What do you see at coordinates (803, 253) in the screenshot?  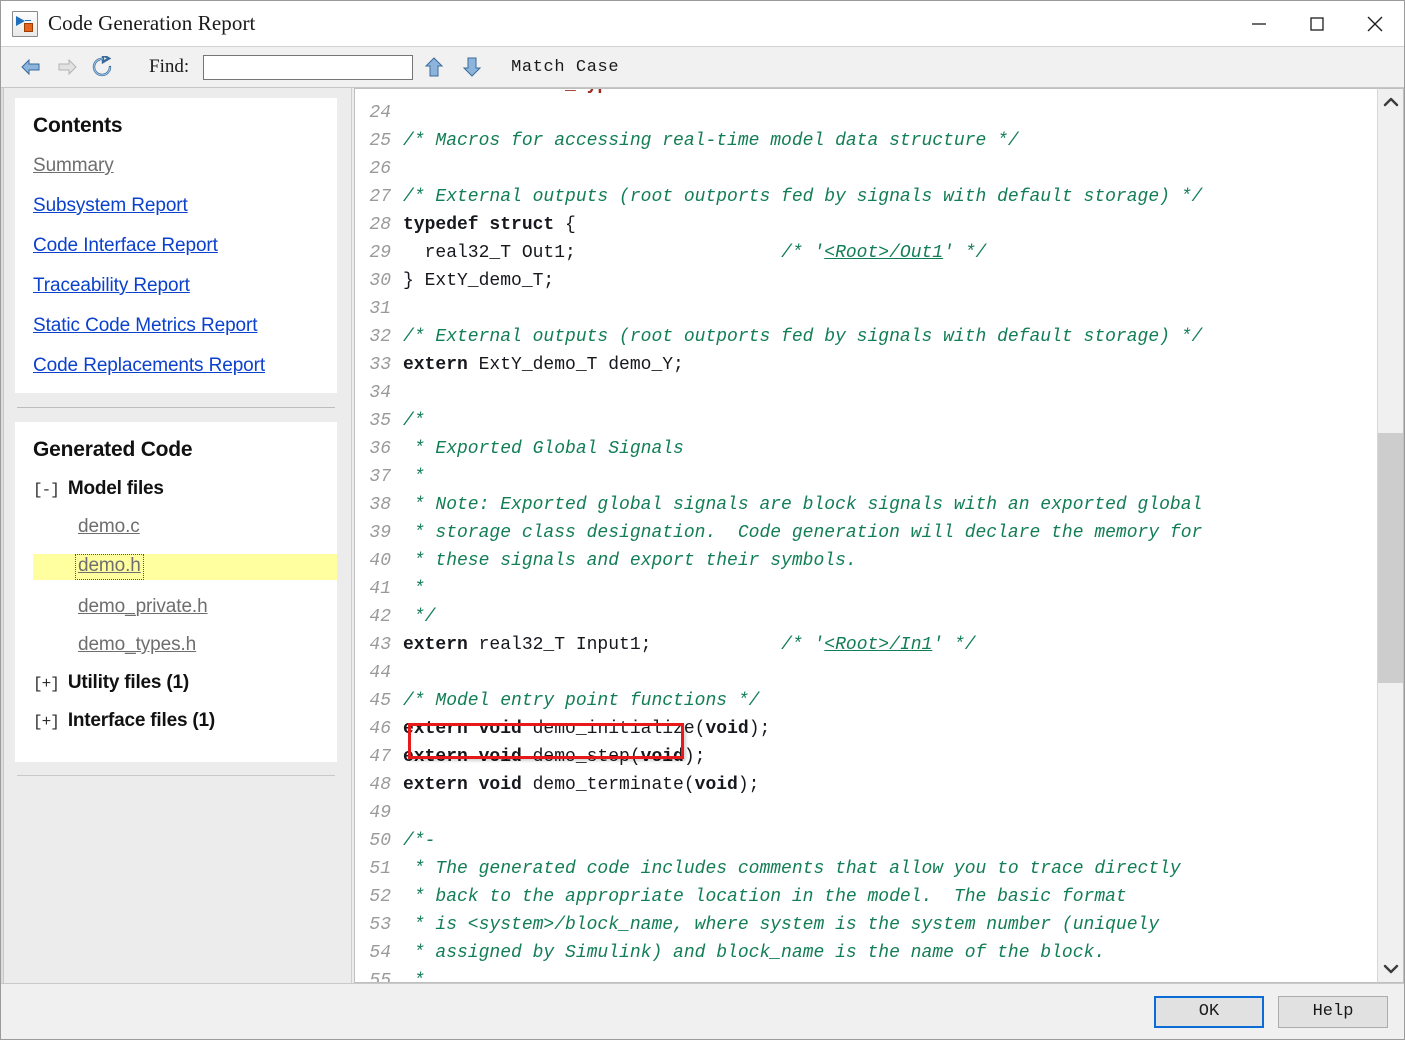 I see `code-token: /* '` at bounding box center [803, 253].